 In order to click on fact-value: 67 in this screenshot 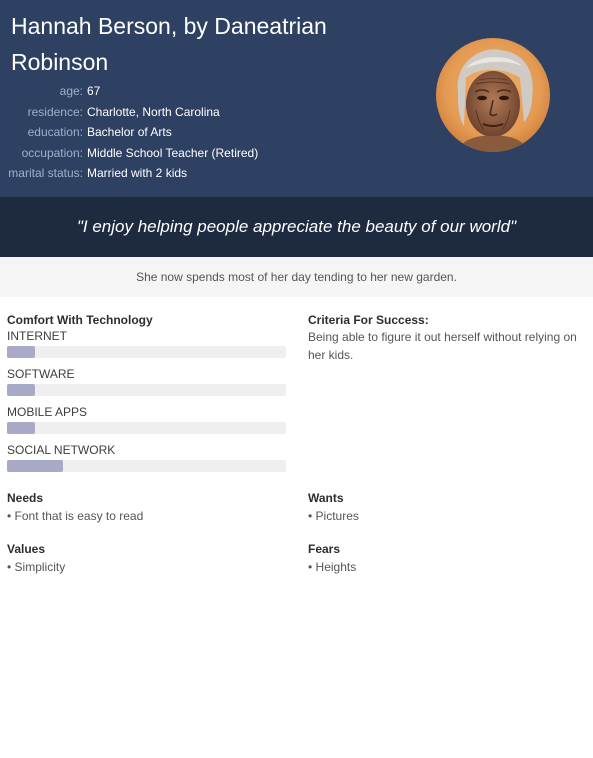, I will do `click(94, 91)`.